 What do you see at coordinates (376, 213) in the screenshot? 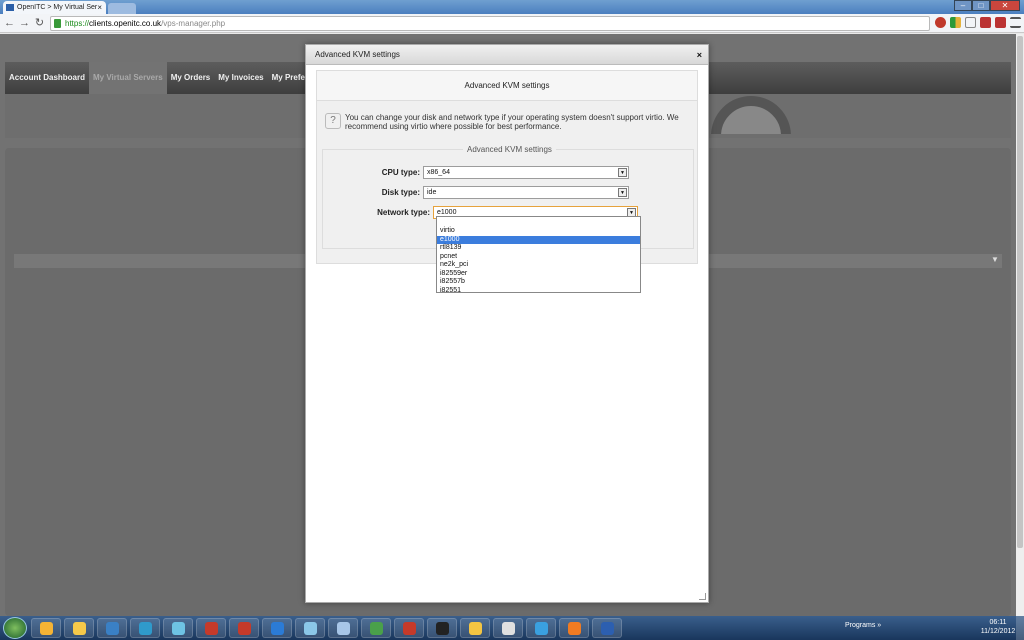
I see `network-type-row: Network type:` at bounding box center [376, 213].